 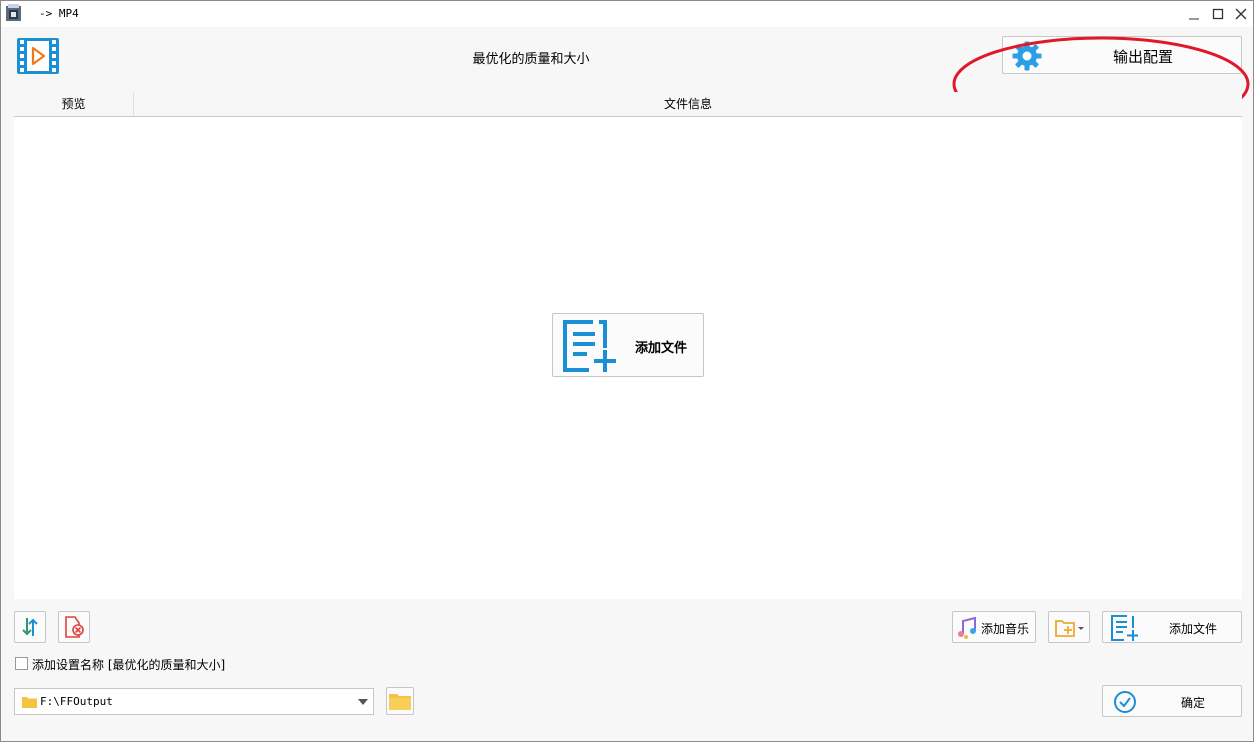 I want to click on add-folder-button, so click(x=1069, y=627).